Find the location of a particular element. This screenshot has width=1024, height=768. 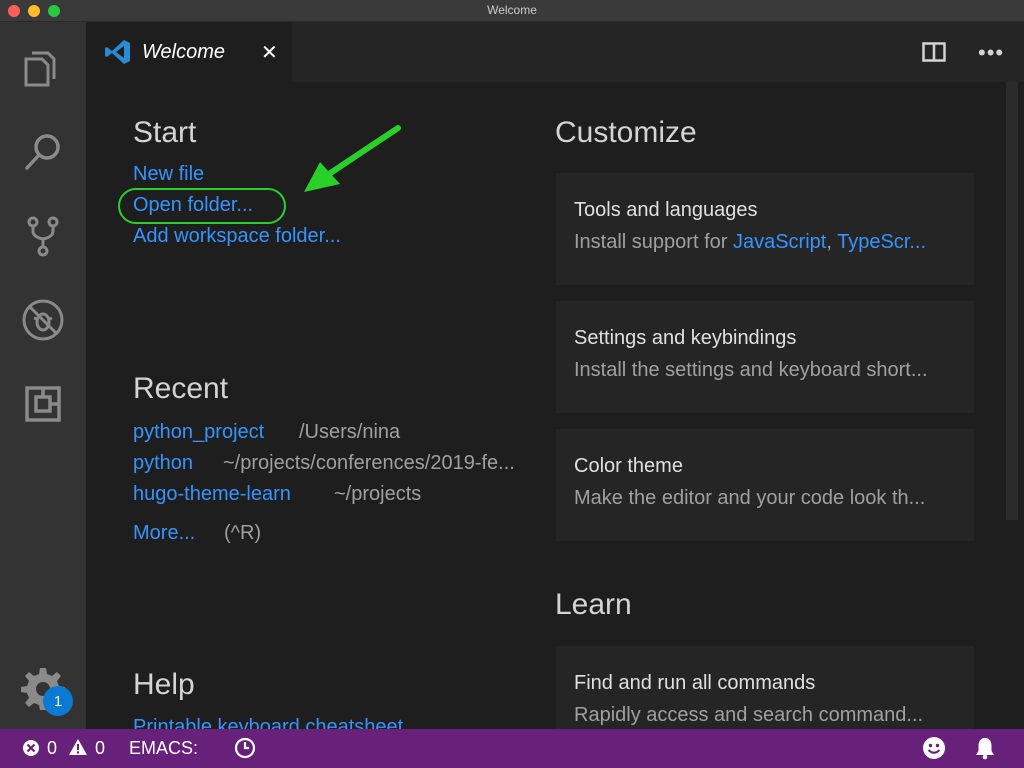

source-control-icon is located at coordinates (43, 236).